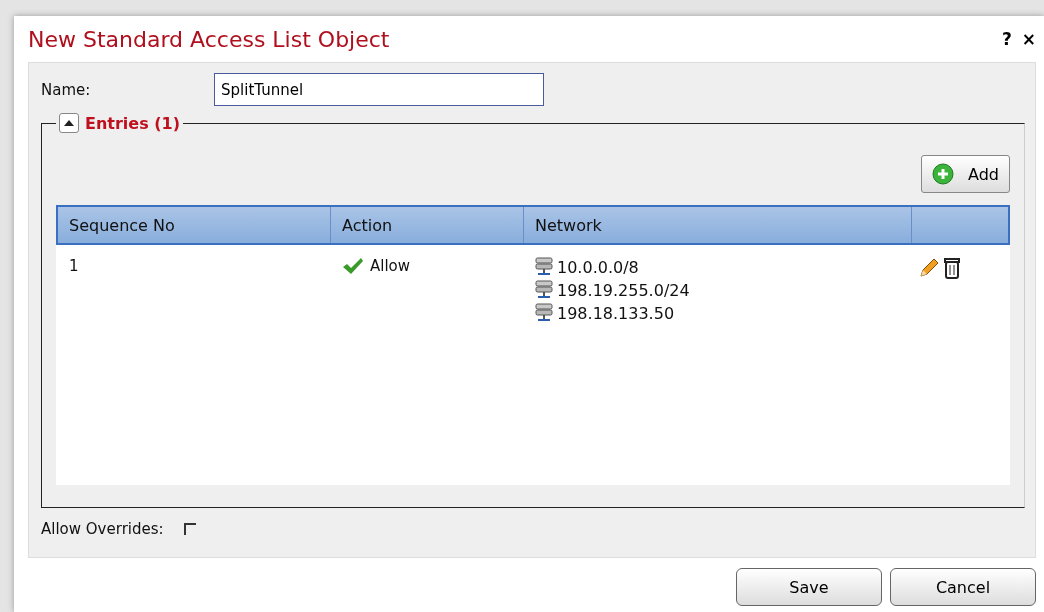 The height and width of the screenshot is (612, 1044). What do you see at coordinates (1006, 39) in the screenshot?
I see `help-button: ?` at bounding box center [1006, 39].